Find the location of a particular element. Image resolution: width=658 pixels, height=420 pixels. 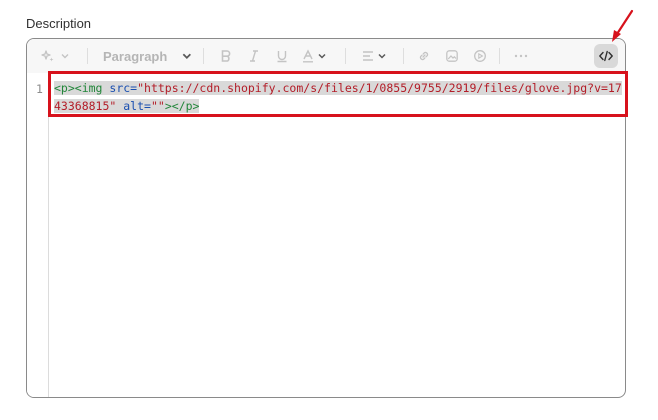

sparkles-icon is located at coordinates (47, 56).